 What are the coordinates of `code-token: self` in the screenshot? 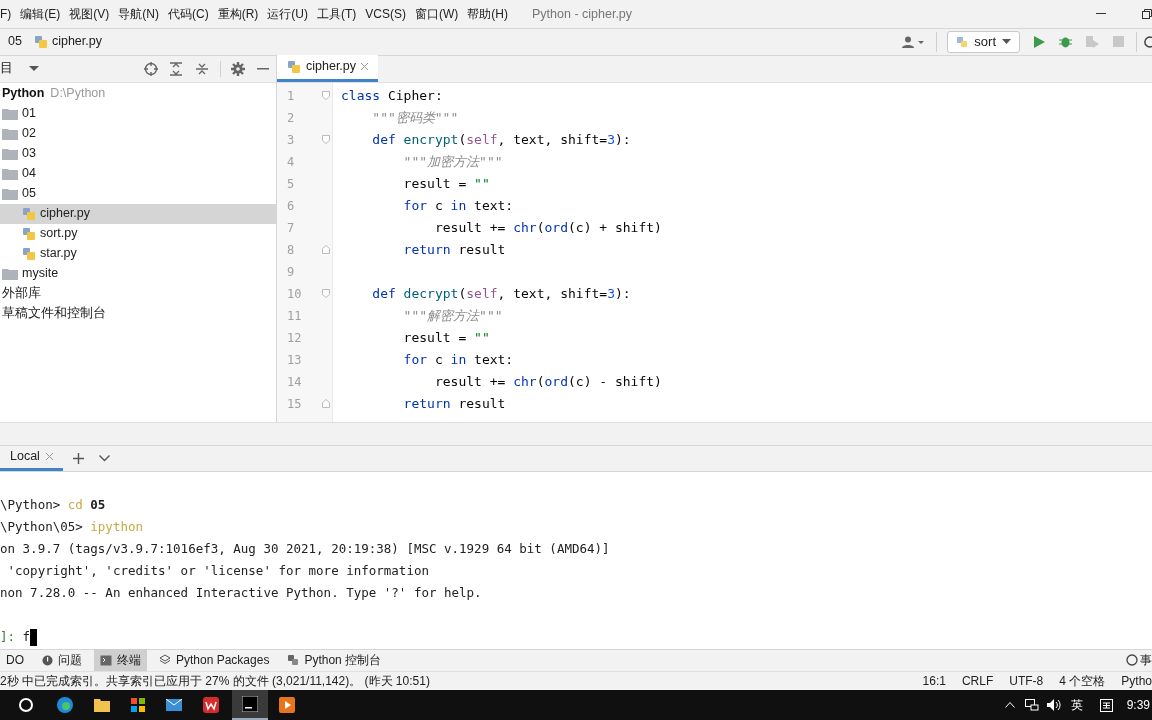 It's located at (482, 293).